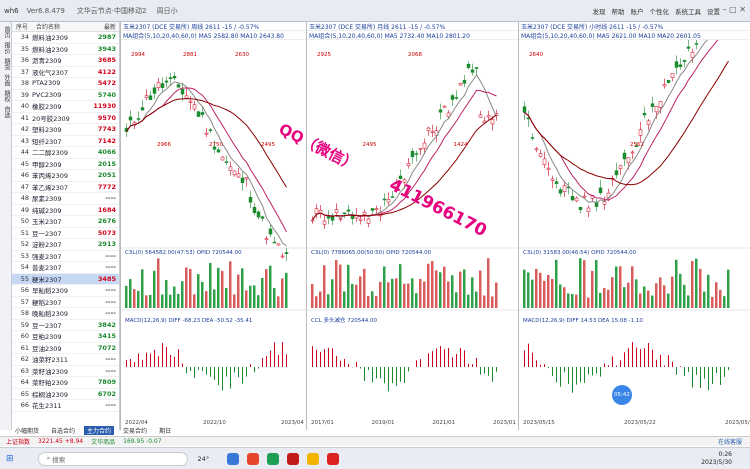  I want to click on row-index: 64, so click(24, 382).